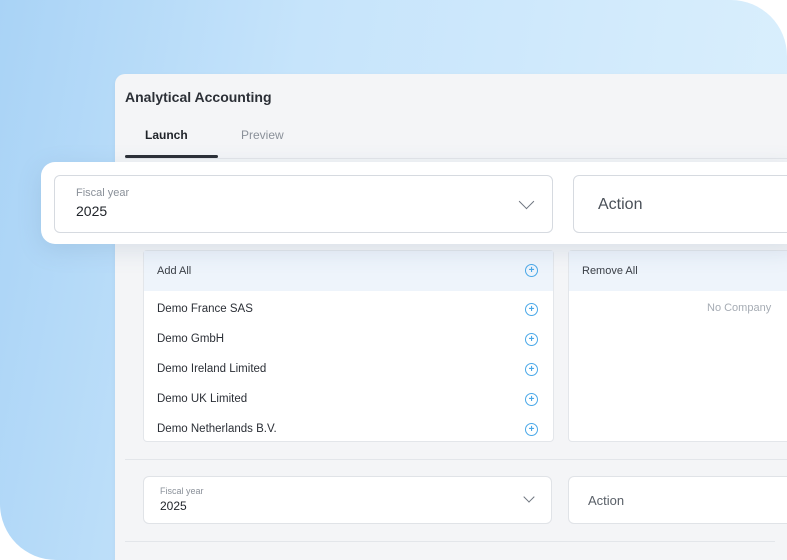  Describe the element at coordinates (531, 270) in the screenshot. I see `add-all-icon: +` at that location.